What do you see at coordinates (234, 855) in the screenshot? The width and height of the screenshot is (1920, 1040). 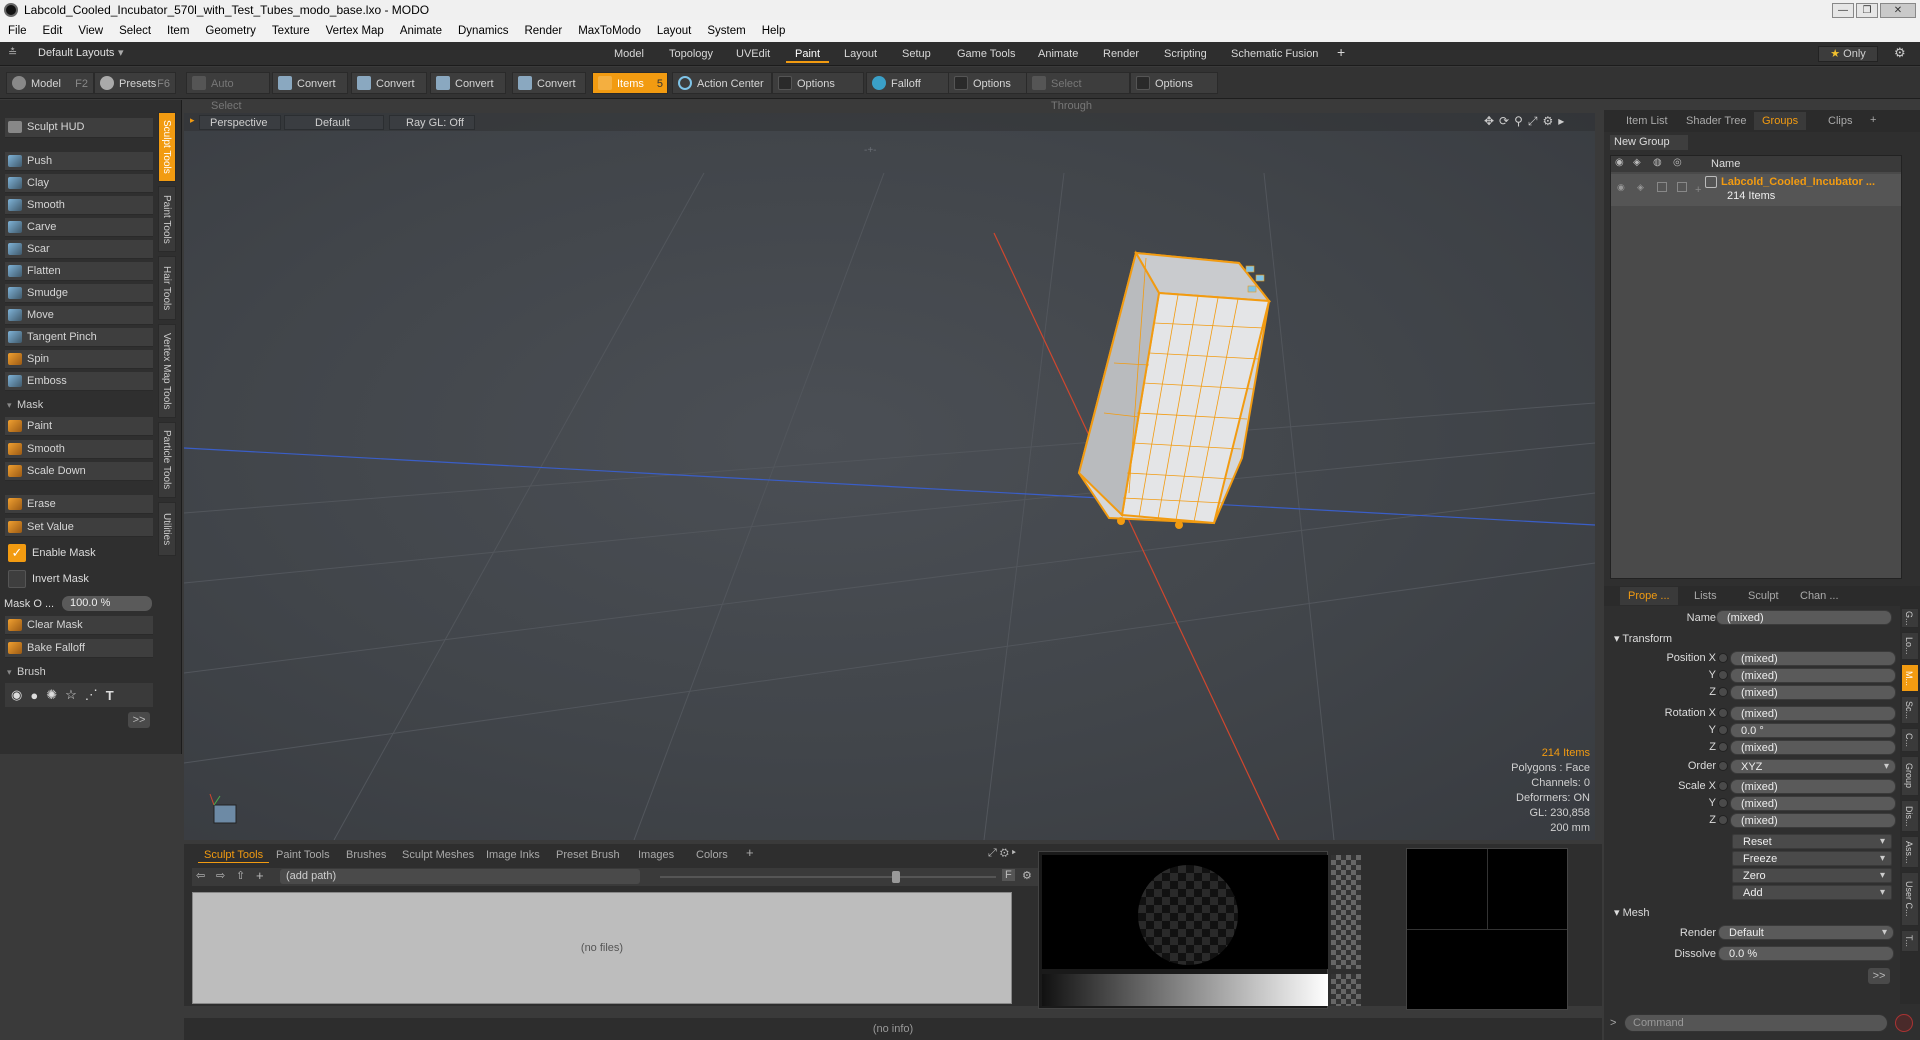 I see `bottom-tab-sculpt-tools: Sculpt Tools` at bounding box center [234, 855].